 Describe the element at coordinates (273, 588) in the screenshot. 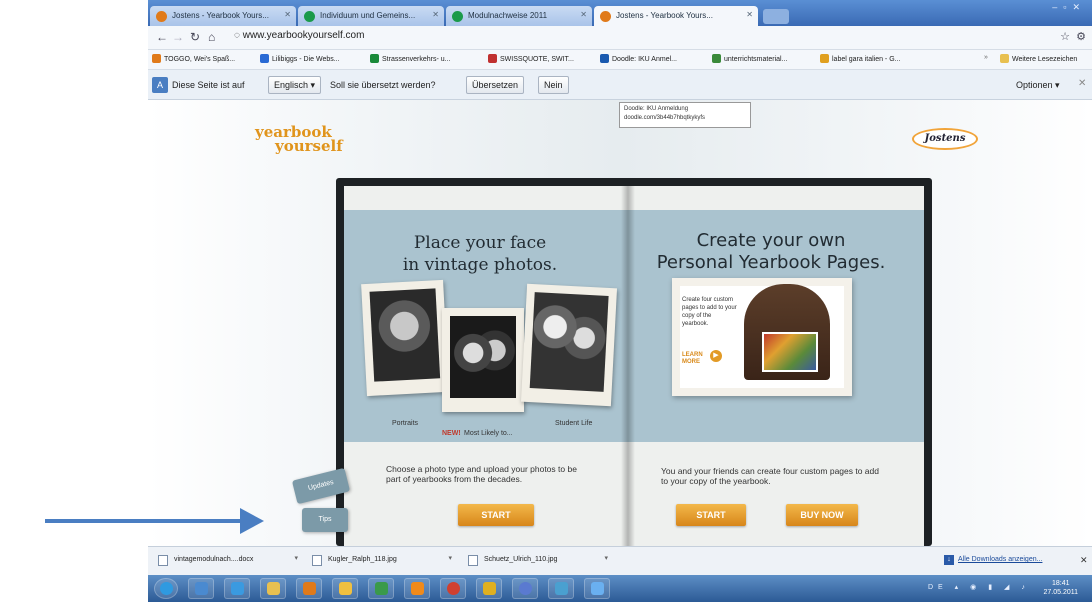

I see `taskbar-explorer-button` at that location.